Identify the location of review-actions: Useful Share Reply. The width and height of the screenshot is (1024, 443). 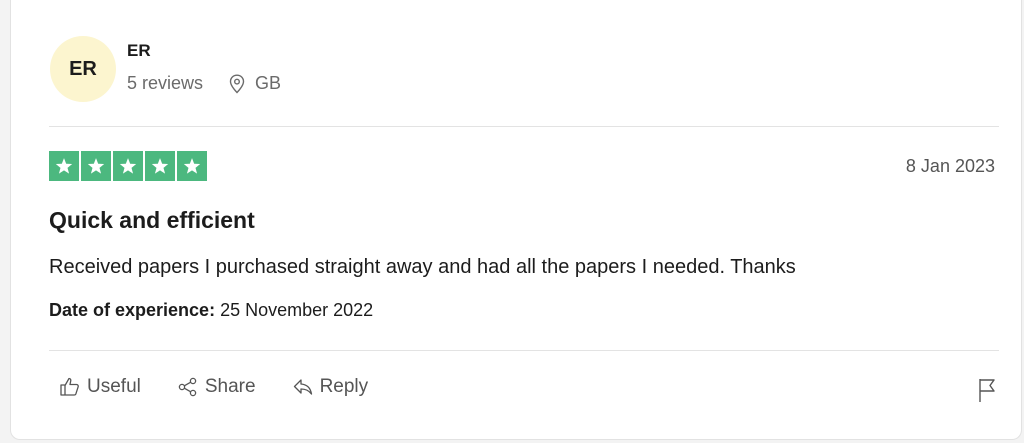
(231, 387).